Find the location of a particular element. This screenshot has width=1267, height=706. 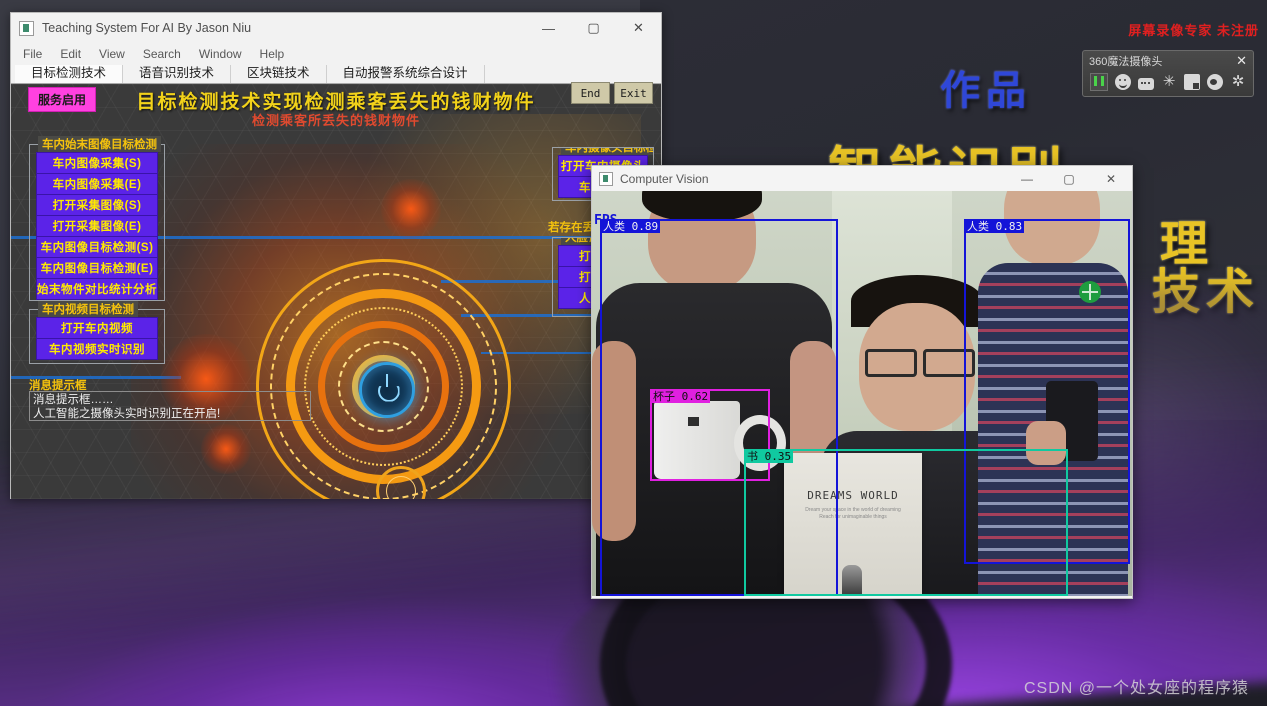

tab-object-detection: 目标检测技术 is located at coordinates (69, 74).